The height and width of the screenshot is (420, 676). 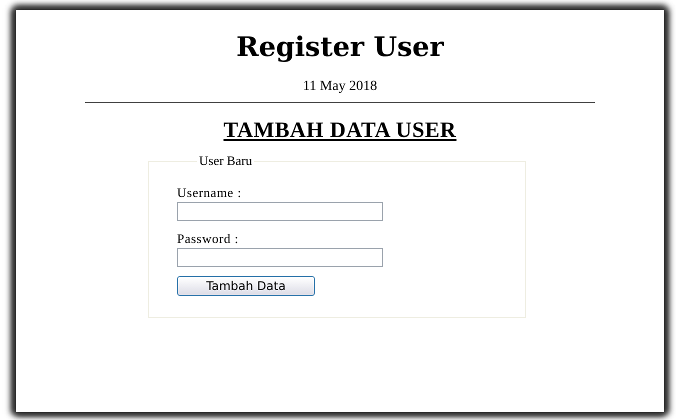 What do you see at coordinates (340, 130) in the screenshot?
I see `section-heading: TAMBAH DATA USER` at bounding box center [340, 130].